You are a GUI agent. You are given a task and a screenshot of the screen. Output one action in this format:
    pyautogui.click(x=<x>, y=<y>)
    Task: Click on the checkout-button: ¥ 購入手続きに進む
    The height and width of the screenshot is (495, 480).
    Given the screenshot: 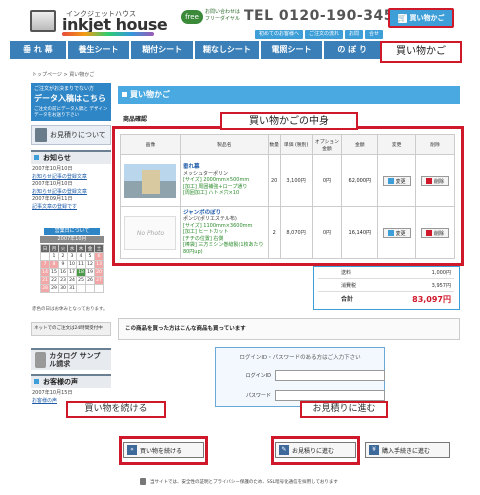 What is the action you would take?
    pyautogui.click(x=407, y=450)
    